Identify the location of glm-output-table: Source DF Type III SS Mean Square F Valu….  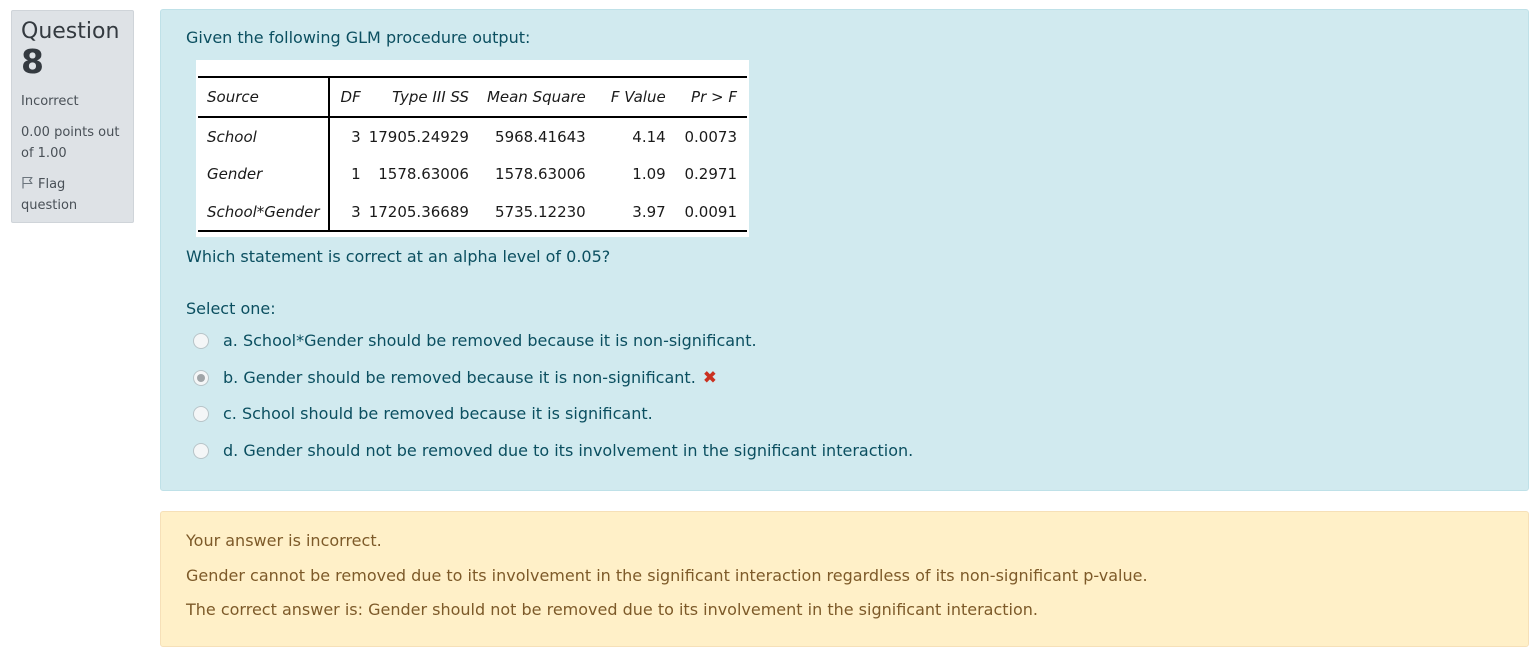
(472, 154).